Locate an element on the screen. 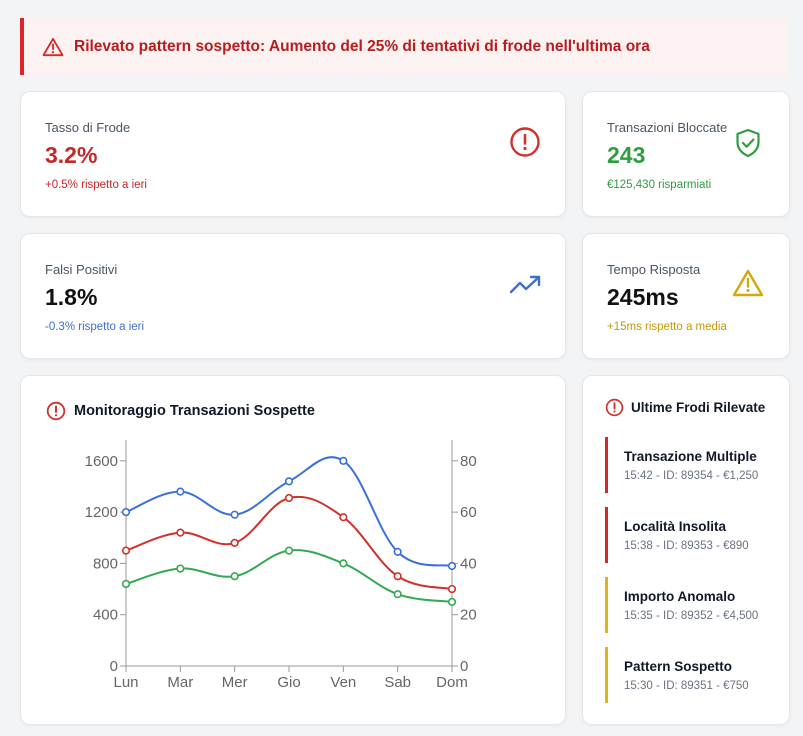 The height and width of the screenshot is (736, 803). y-tick-label-left: 800 is located at coordinates (105, 563).